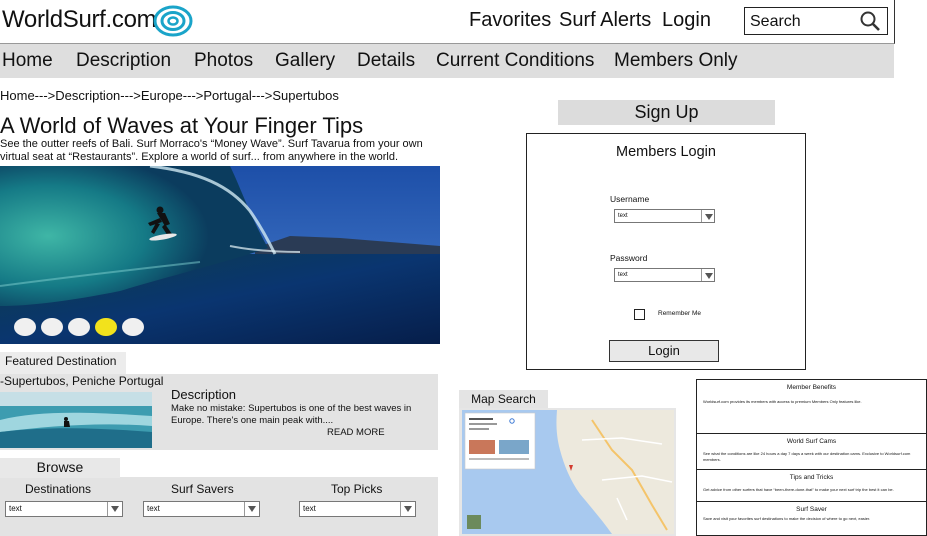 The width and height of the screenshot is (927, 536). I want to click on search-placeholder: Search, so click(775, 21).